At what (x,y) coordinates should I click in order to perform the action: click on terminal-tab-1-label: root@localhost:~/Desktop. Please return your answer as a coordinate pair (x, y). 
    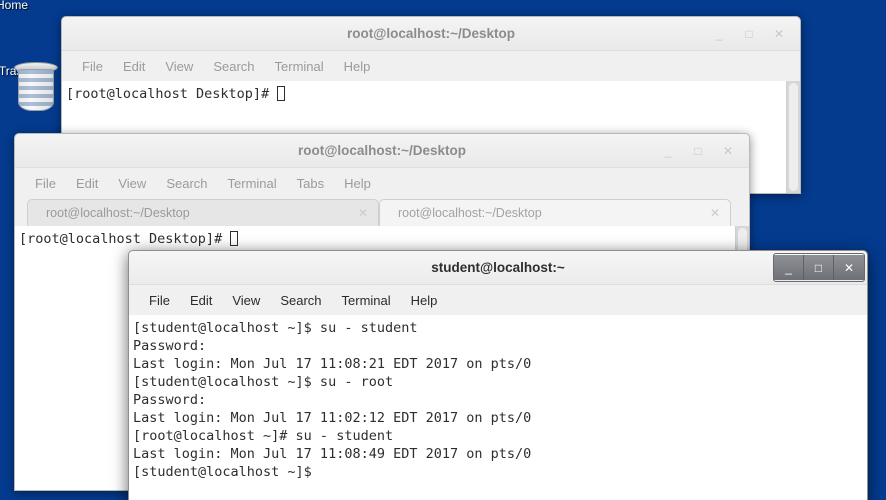
    Looking at the image, I should click on (118, 213).